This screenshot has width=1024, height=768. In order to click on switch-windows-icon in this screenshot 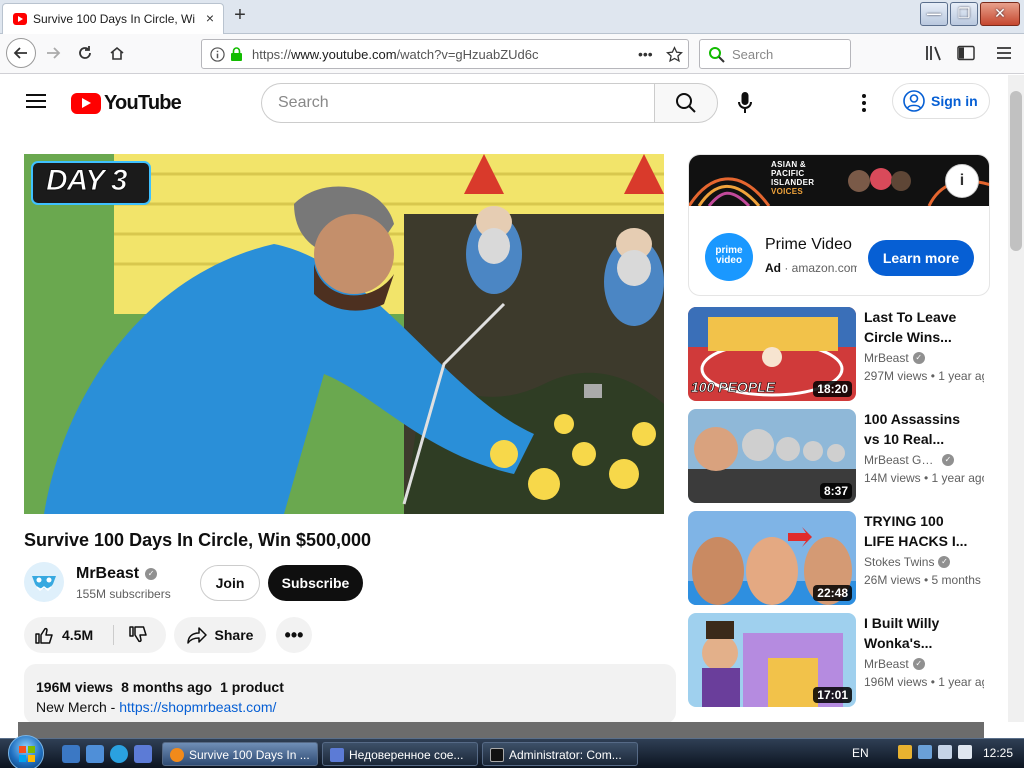, I will do `click(95, 754)`.